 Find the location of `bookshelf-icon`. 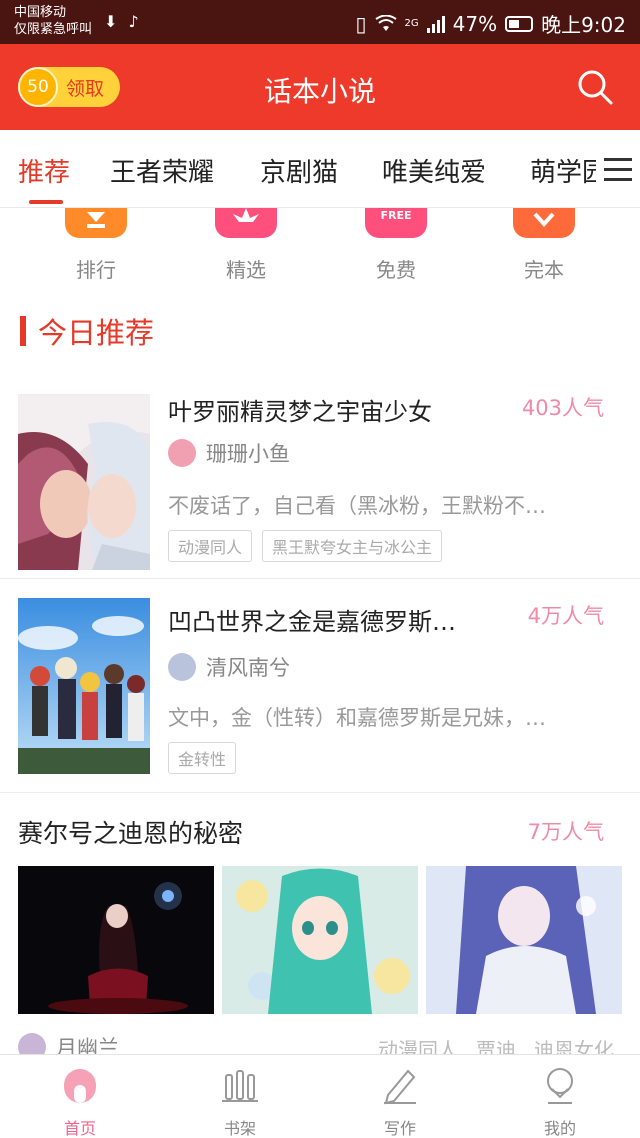

bookshelf-icon is located at coordinates (240, 1086).